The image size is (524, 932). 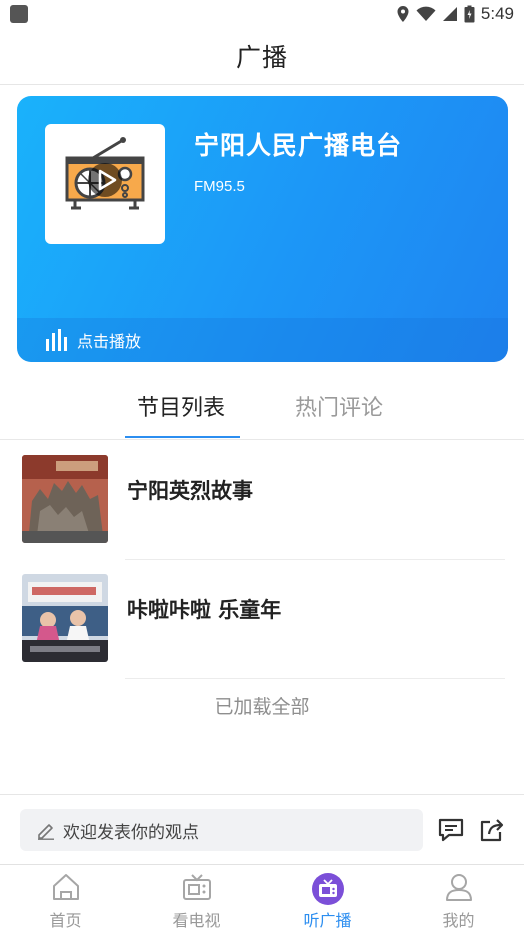 I want to click on martyrs-statue-image, so click(x=65, y=499).